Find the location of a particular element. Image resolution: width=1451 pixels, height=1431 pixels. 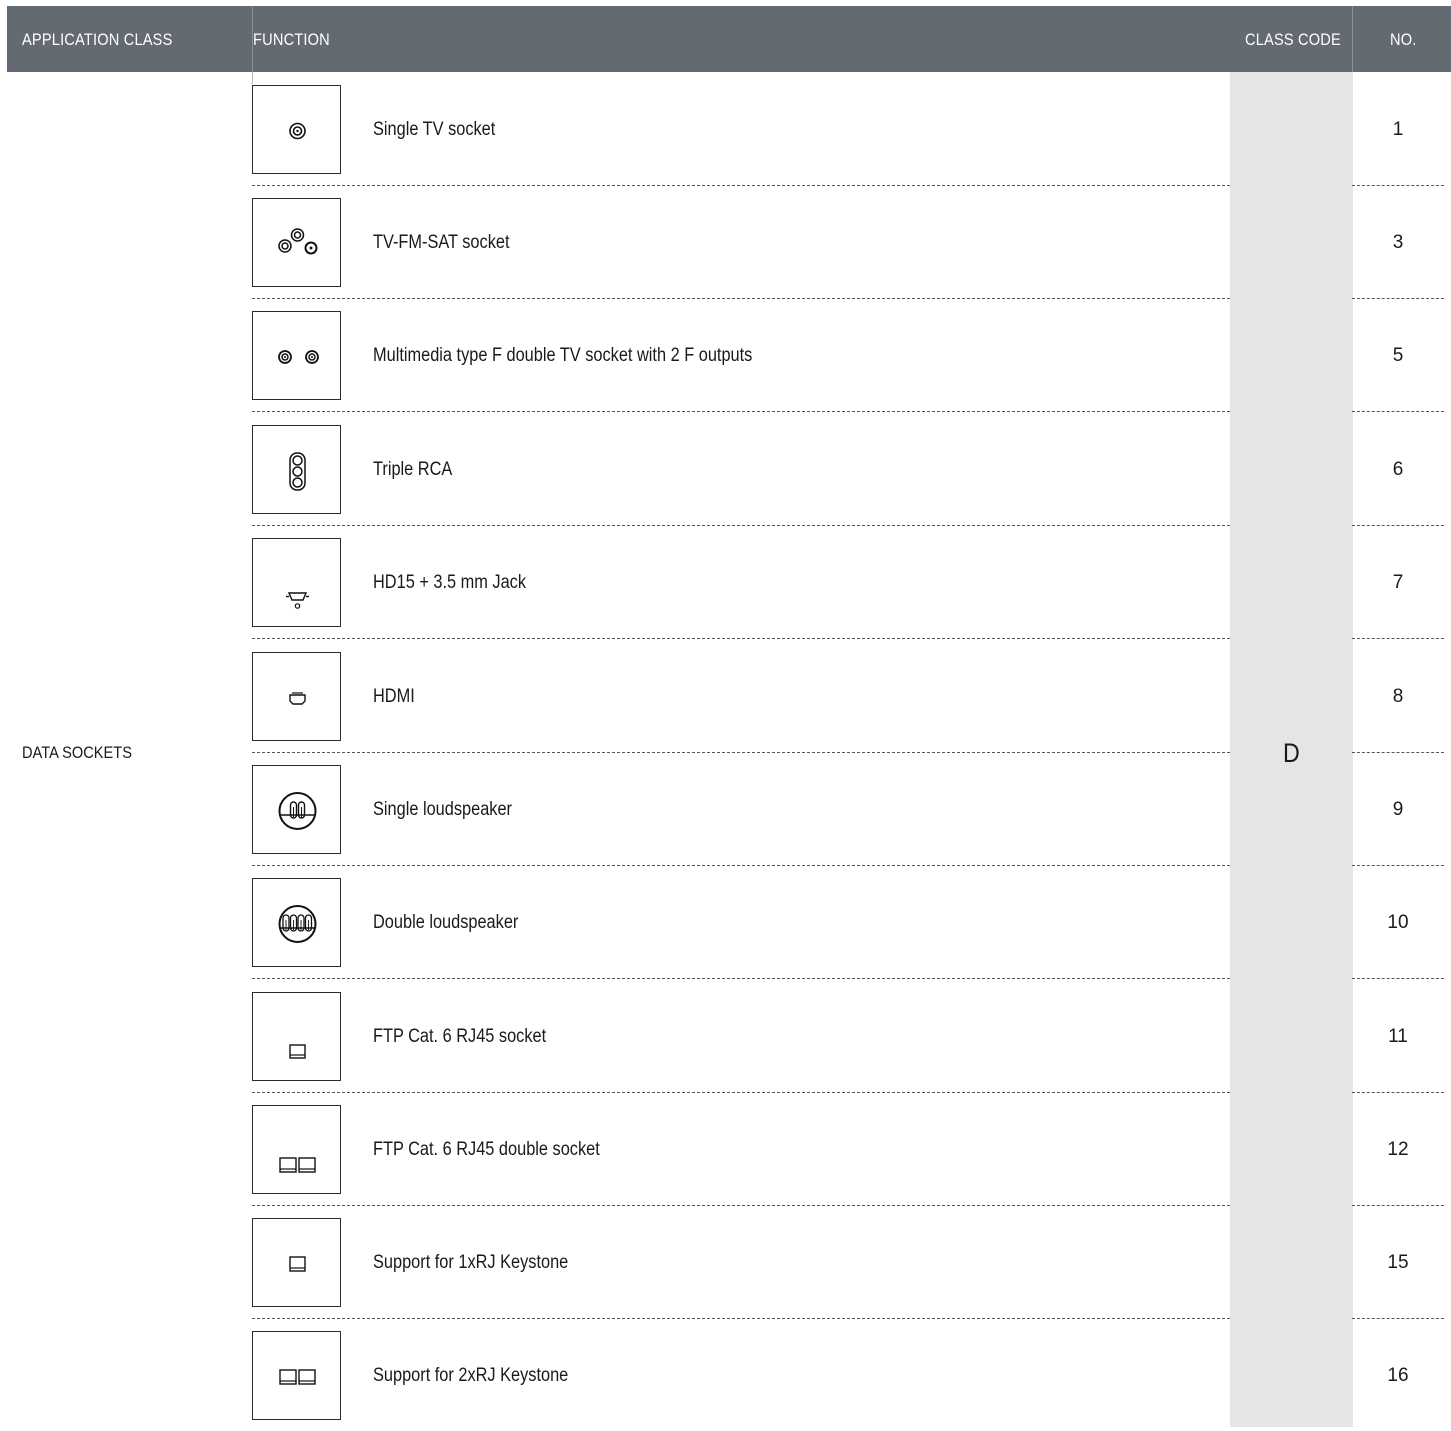

table-row: Single TV socket 1 is located at coordinates (725, 129).